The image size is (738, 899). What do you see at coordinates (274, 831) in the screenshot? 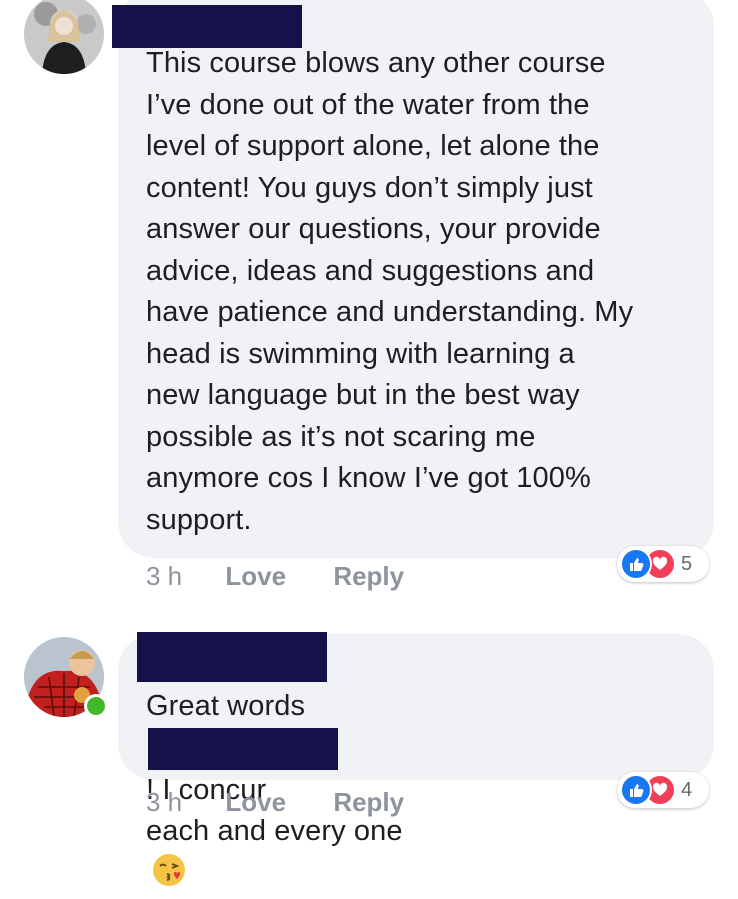
I see `comment-text-part: each and every one` at bounding box center [274, 831].